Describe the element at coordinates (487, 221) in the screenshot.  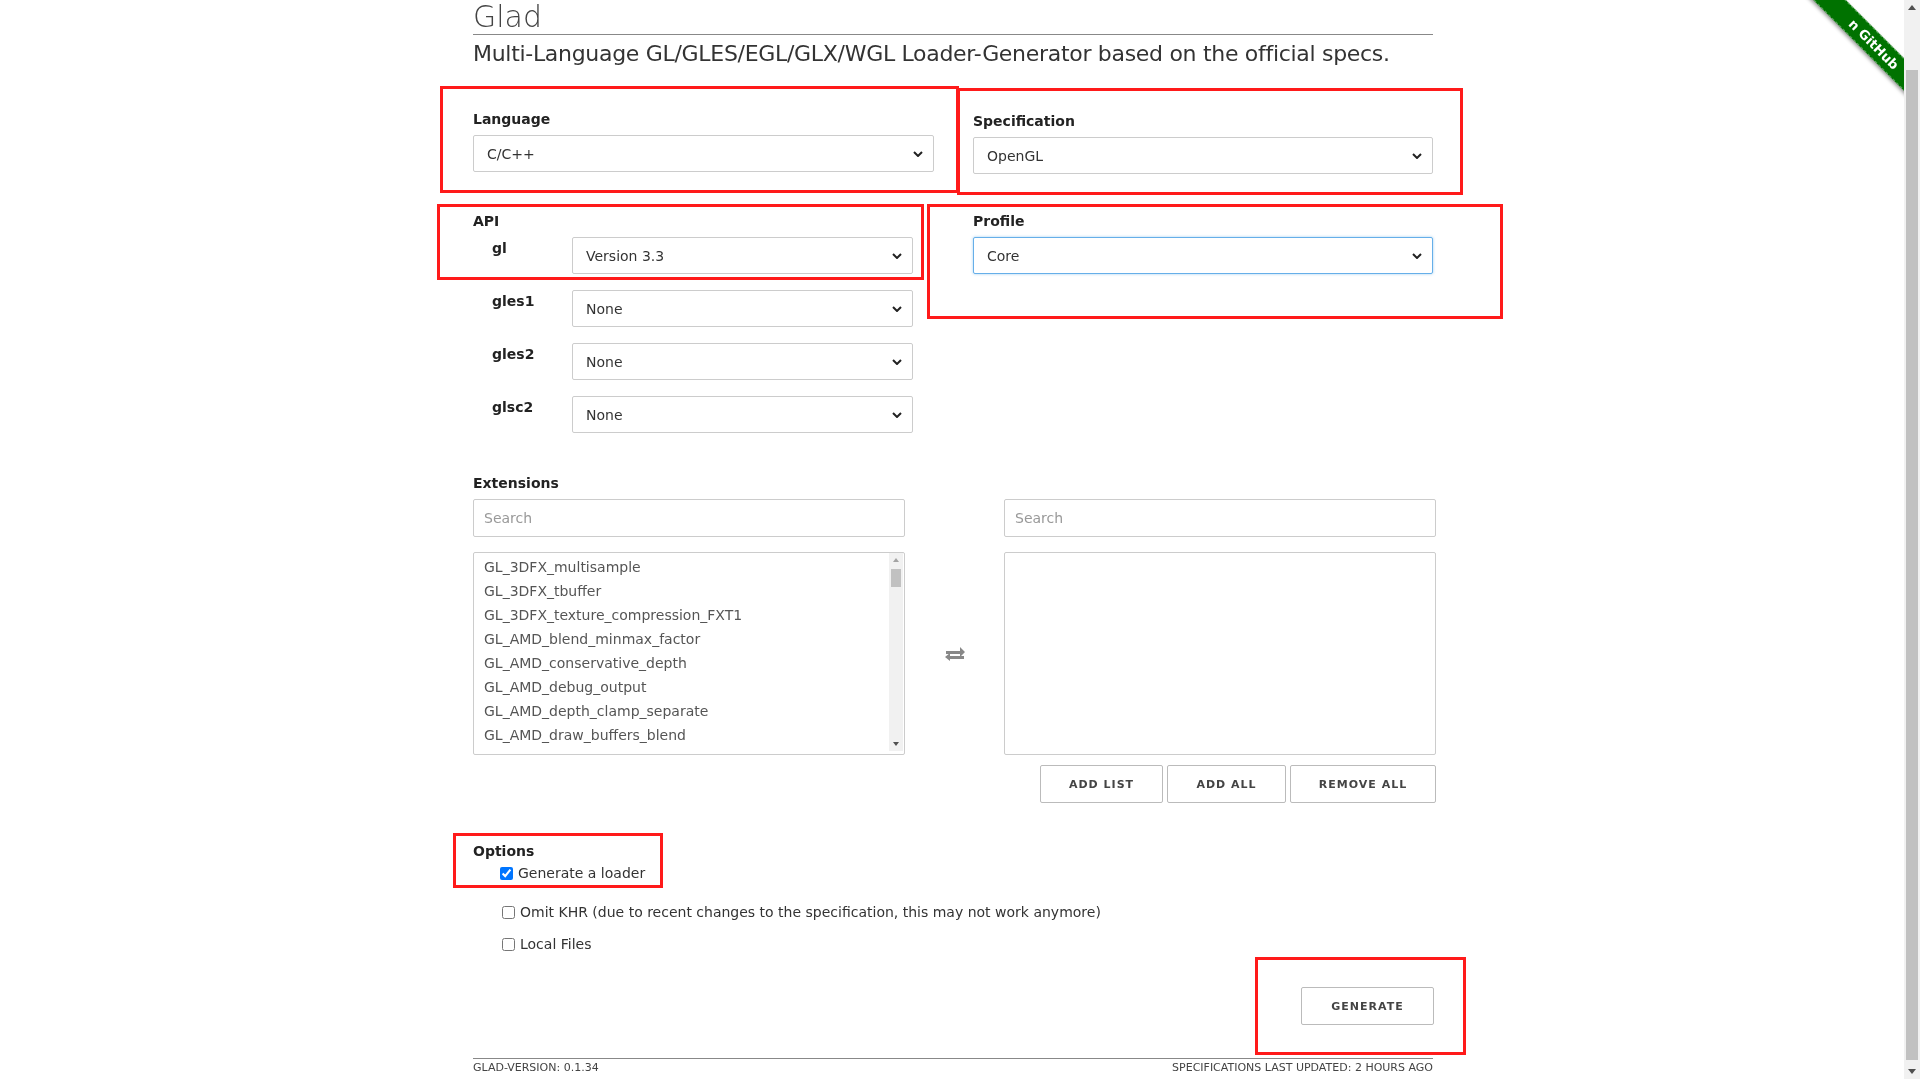
I see `field-label: API` at that location.